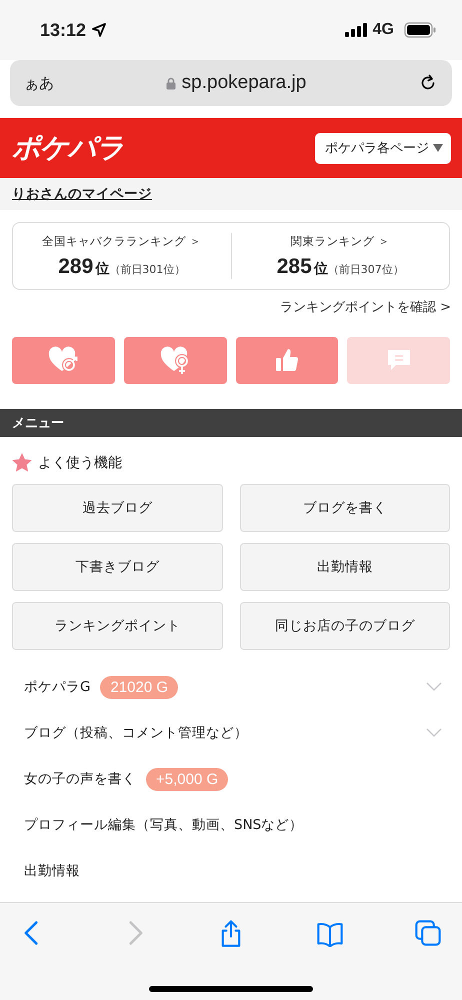 Image resolution: width=462 pixels, height=1000 pixels. I want to click on shortcut-button: ブログを書く, so click(345, 508).